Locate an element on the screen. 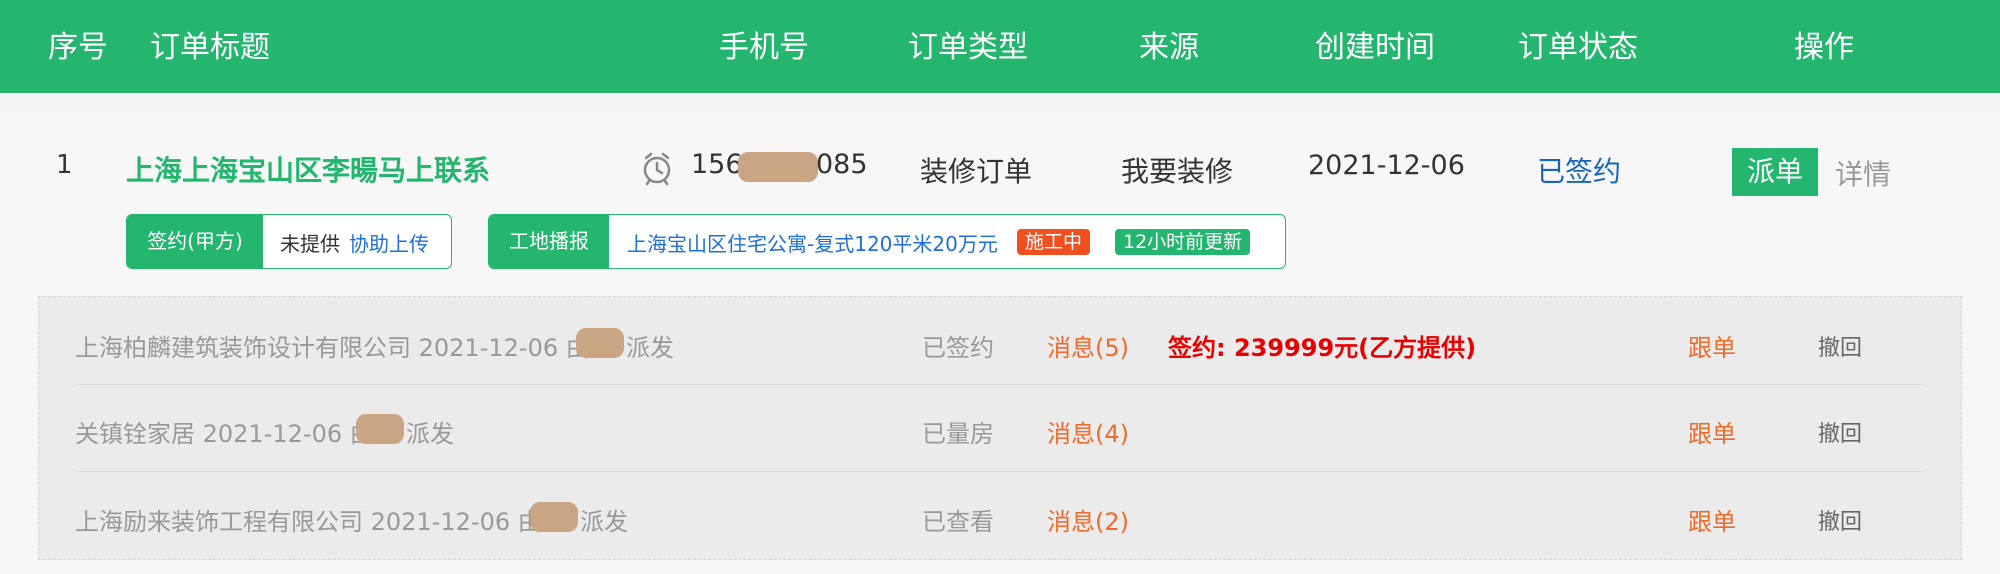 Image resolution: width=2000 pixels, height=574 pixels. dispatch-button: 派单 is located at coordinates (1775, 172).